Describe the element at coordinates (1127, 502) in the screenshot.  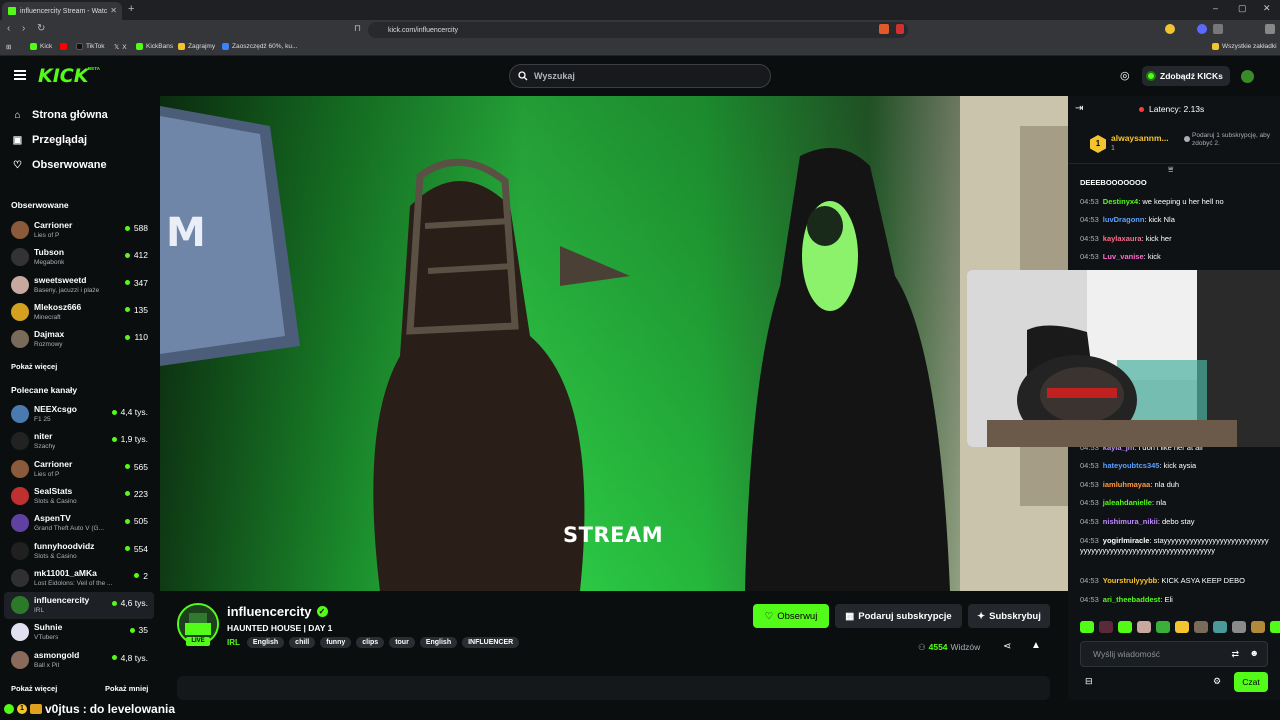
I see `message-user: jaleahdanielle` at that location.